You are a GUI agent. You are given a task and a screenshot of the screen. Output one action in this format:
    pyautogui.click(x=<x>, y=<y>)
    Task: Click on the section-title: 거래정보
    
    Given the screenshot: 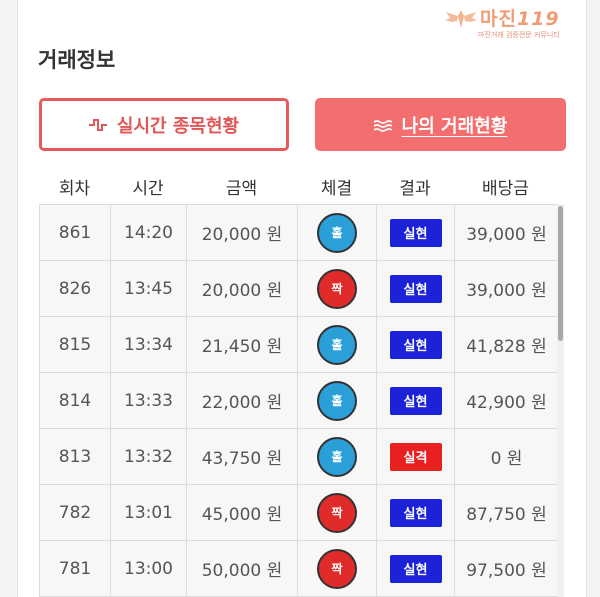 What is the action you would take?
    pyautogui.click(x=77, y=60)
    